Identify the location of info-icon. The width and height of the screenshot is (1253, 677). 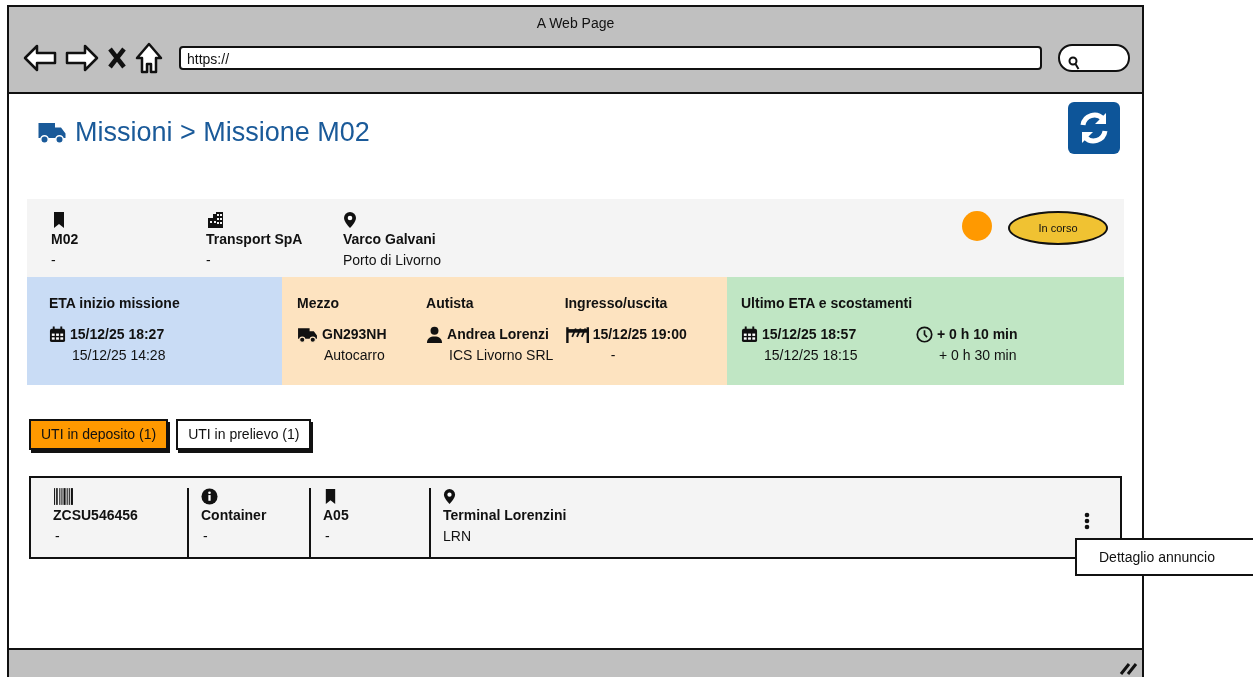
(209, 496).